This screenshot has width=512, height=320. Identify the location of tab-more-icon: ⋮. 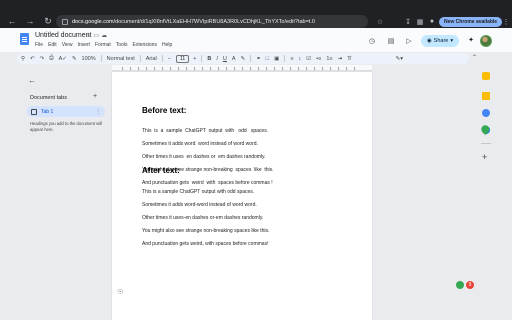
(98, 112).